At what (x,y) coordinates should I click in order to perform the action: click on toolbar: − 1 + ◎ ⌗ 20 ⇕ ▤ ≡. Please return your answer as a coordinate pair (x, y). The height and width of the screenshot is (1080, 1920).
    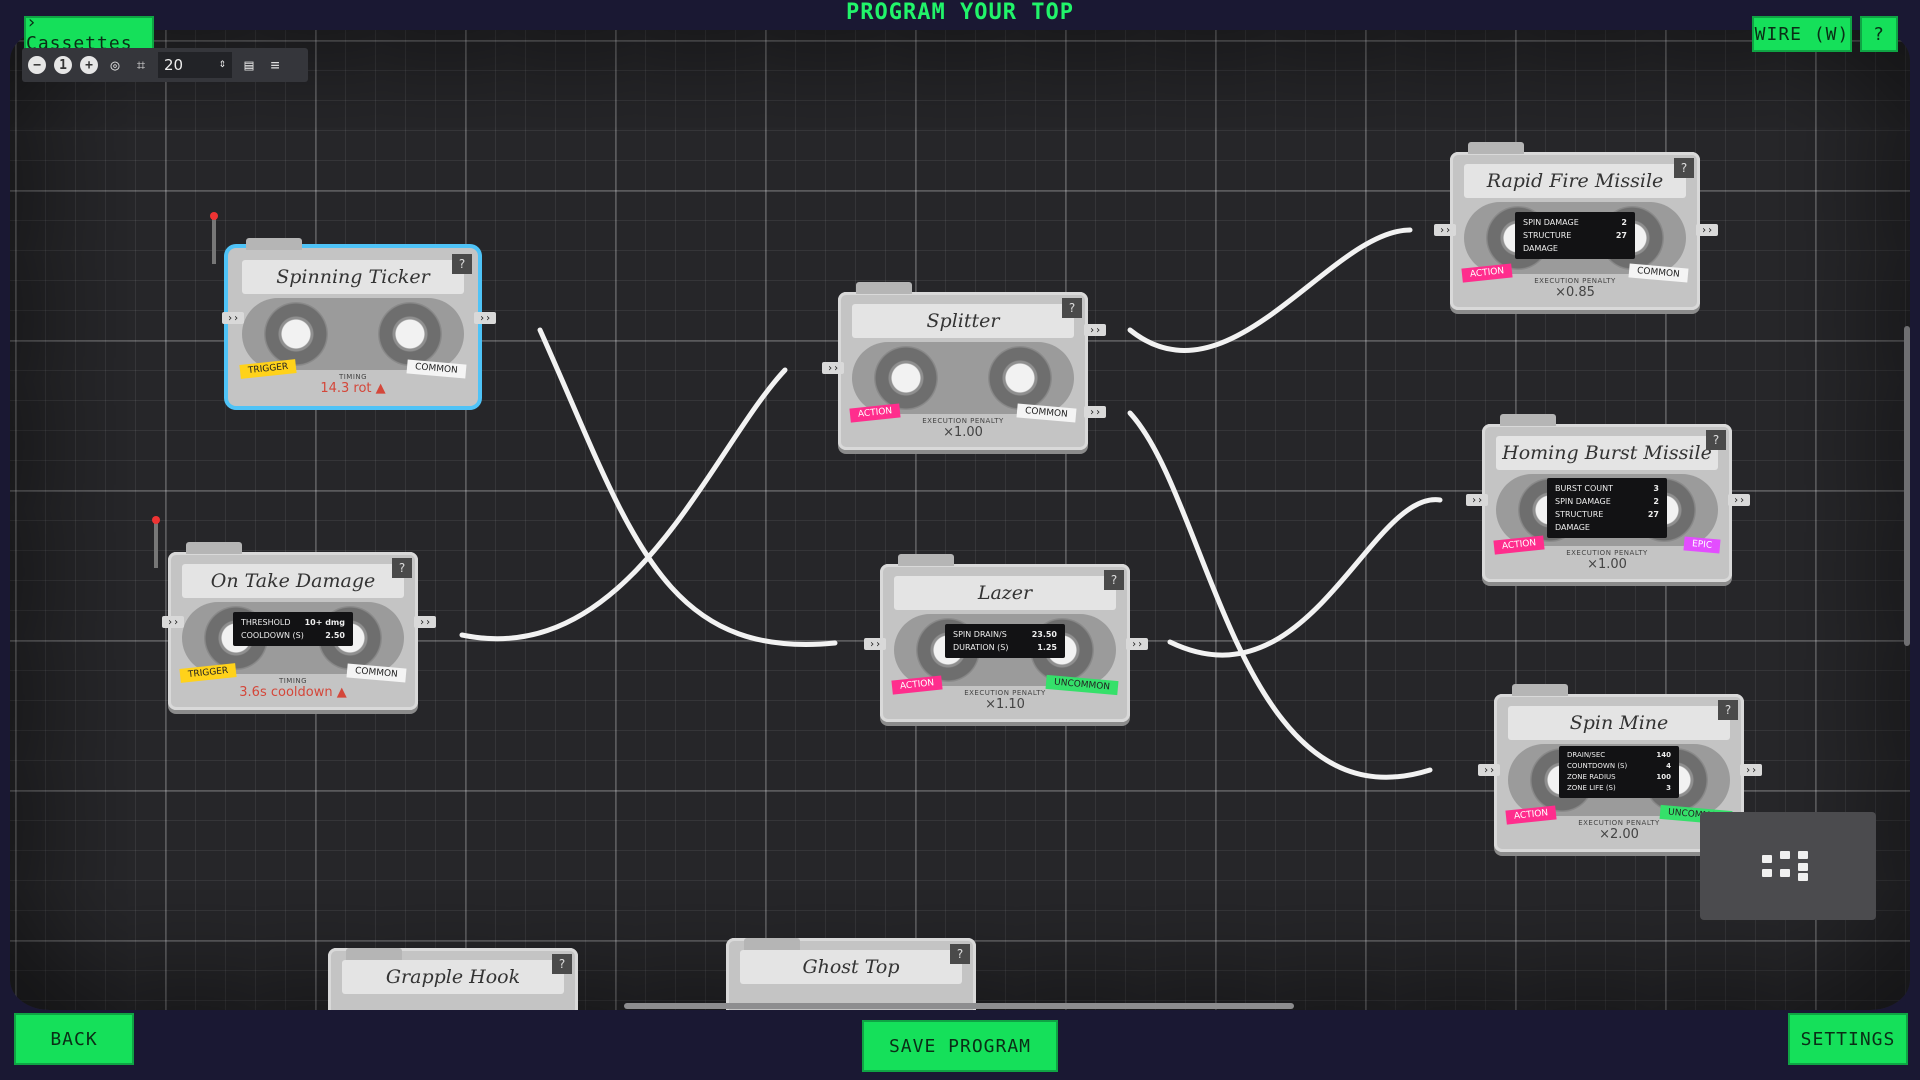
    Looking at the image, I should click on (165, 65).